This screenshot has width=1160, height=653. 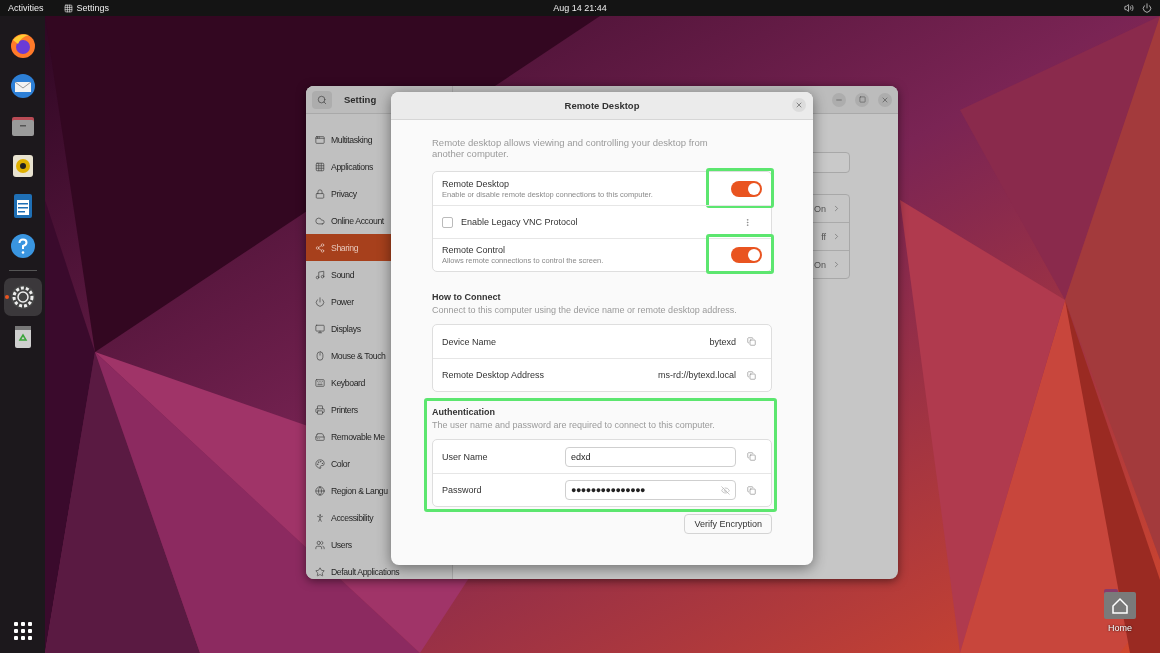 What do you see at coordinates (570, 148) in the screenshot?
I see `intro-text: Remote desktop allows viewing and controlling your desktop from another computer.` at bounding box center [570, 148].